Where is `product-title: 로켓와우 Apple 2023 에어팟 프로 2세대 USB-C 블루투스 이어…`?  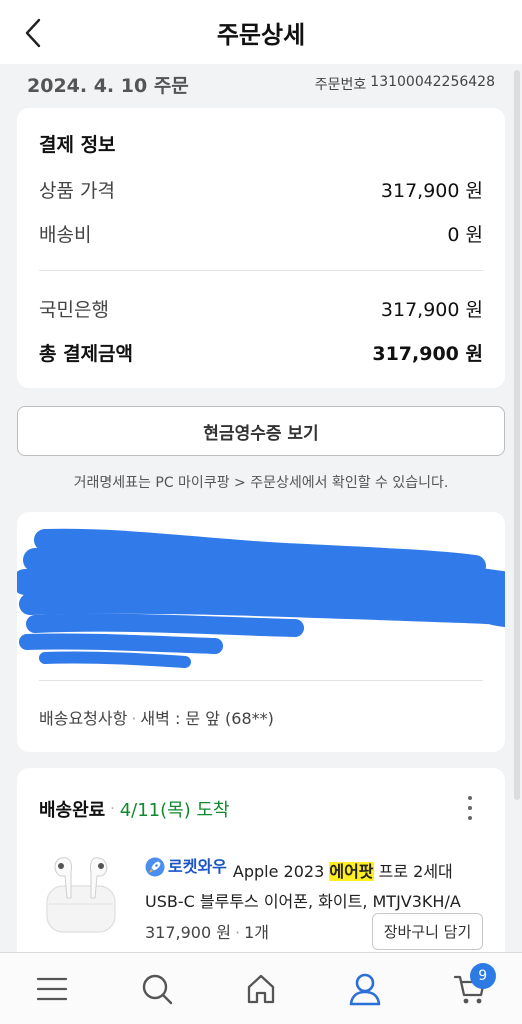
product-title: 로켓와우 Apple 2023 에어팟 프로 2세대 USB-C 블루투스 이어… is located at coordinates (320, 884).